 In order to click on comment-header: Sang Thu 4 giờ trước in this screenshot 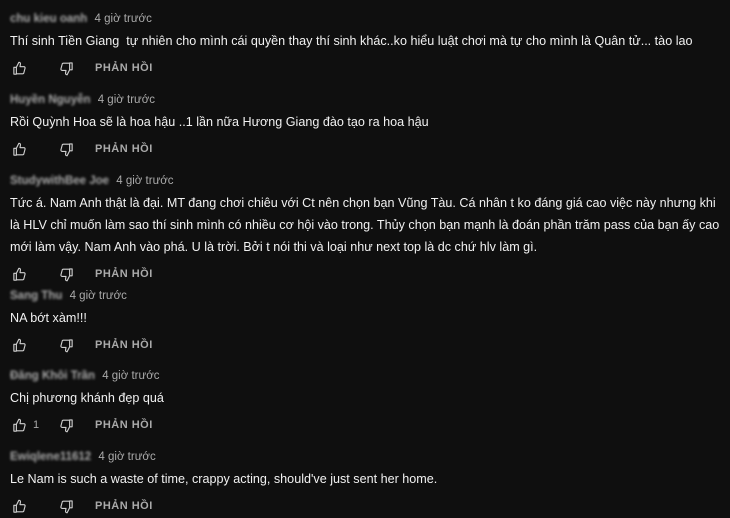, I will do `click(365, 296)`.